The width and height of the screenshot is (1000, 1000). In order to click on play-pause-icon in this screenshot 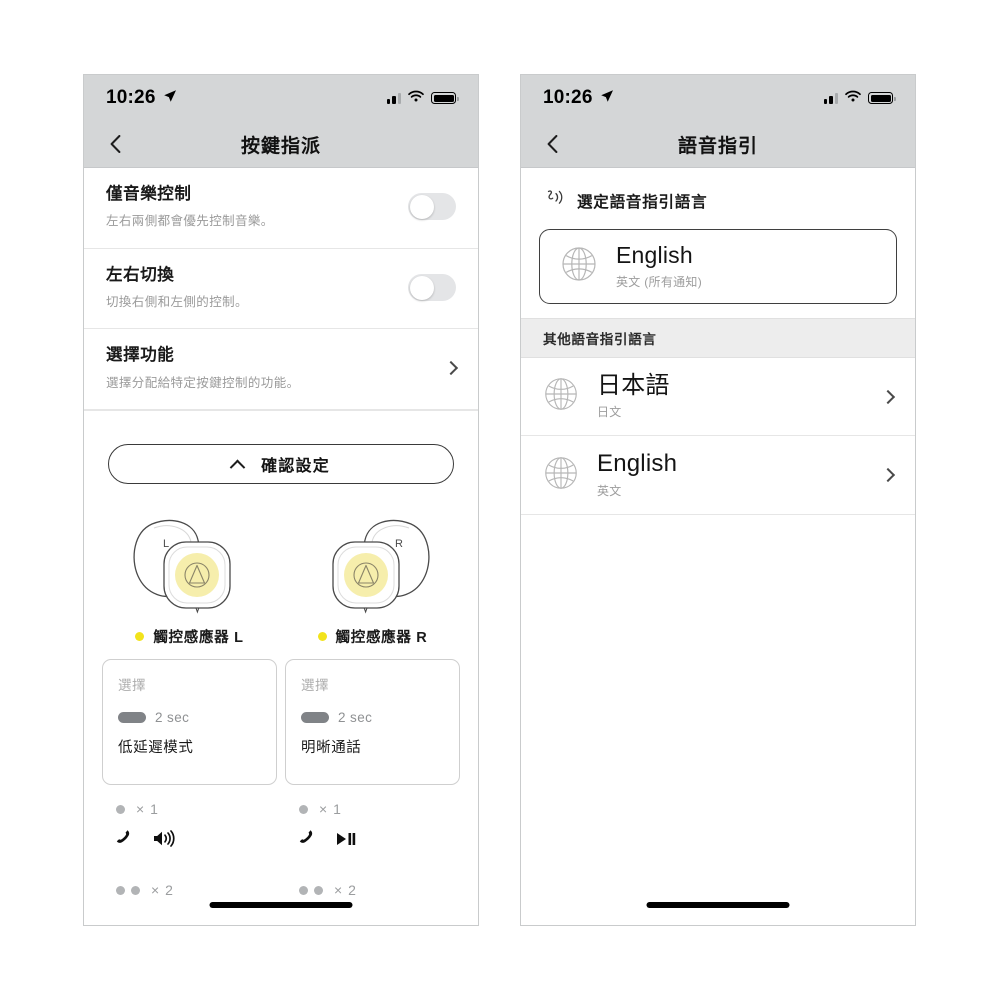, I will do `click(346, 838)`.